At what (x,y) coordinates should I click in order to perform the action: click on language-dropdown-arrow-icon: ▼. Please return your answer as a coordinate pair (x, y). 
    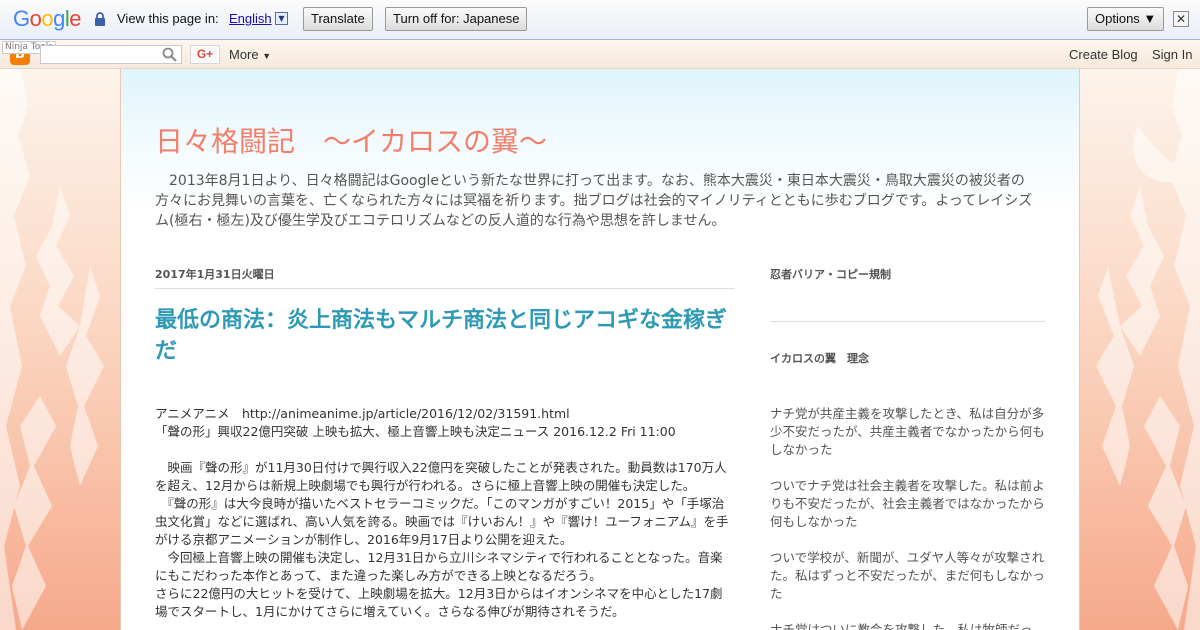
    Looking at the image, I should click on (281, 18).